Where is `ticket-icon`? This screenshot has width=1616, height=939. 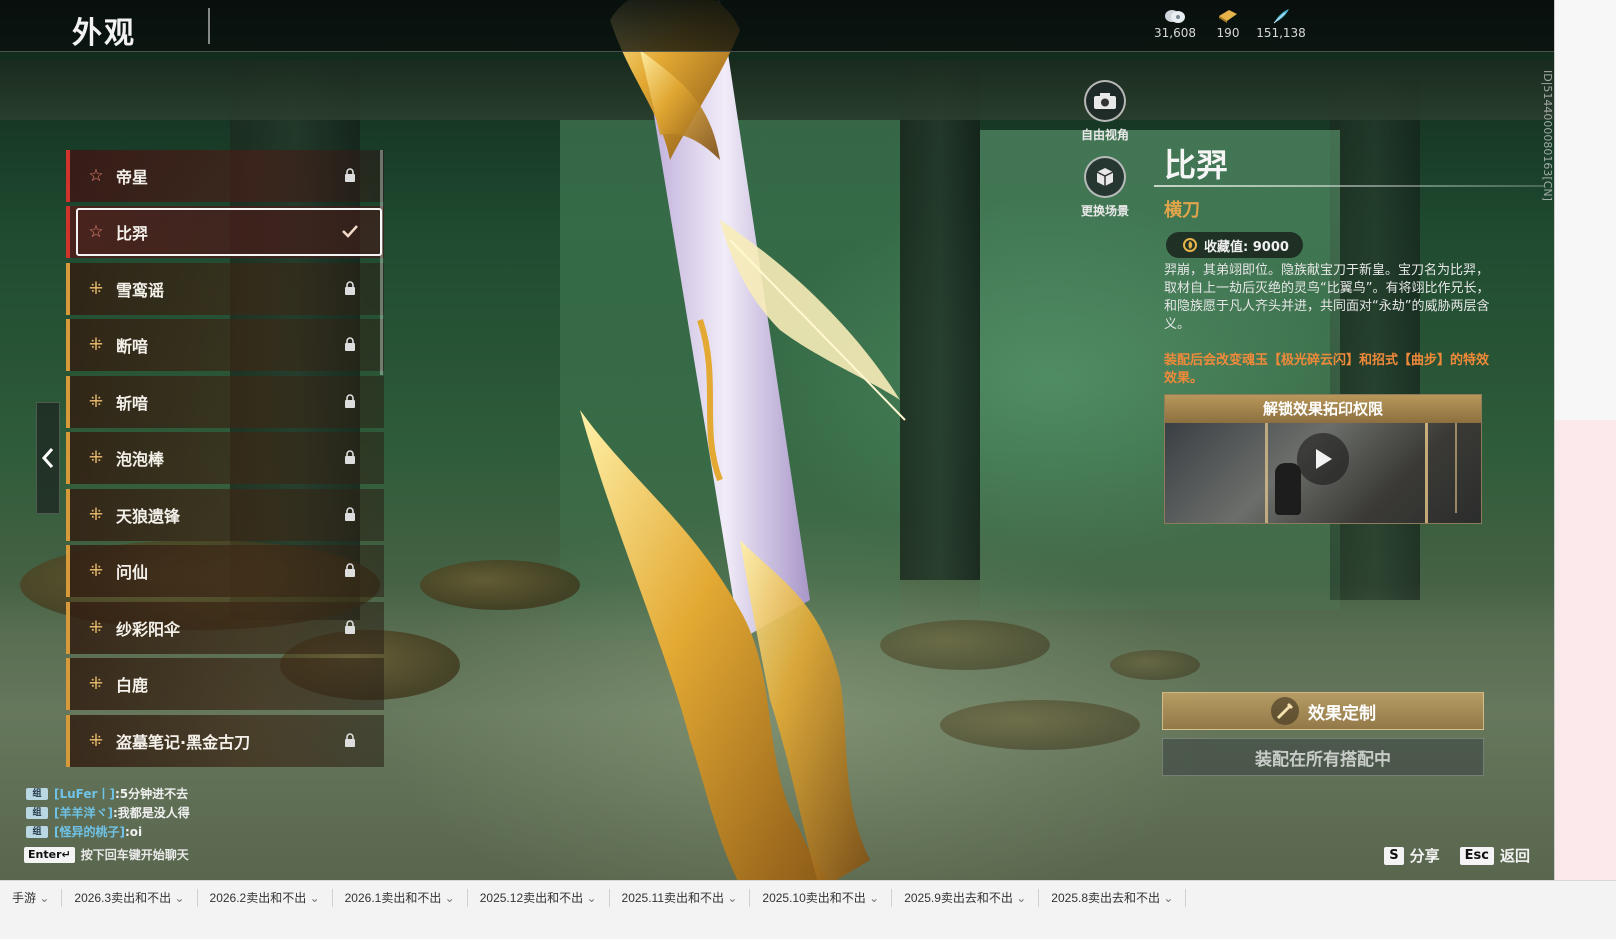 ticket-icon is located at coordinates (1228, 16).